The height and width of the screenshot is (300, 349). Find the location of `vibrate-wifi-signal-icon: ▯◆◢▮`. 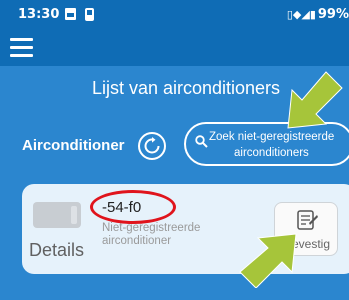

vibrate-wifi-signal-icon: ▯◆◢▮ is located at coordinates (301, 14).